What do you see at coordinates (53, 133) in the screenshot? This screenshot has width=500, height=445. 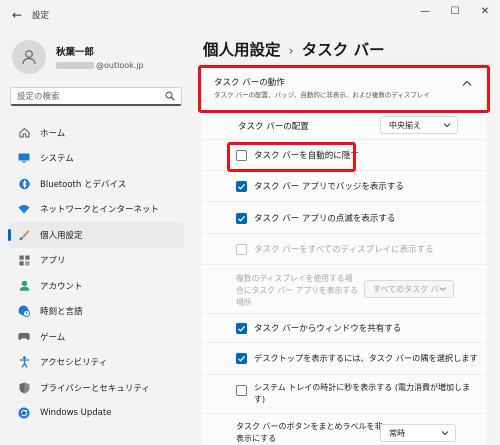 I see `sidebar-item-label: ホーム` at bounding box center [53, 133].